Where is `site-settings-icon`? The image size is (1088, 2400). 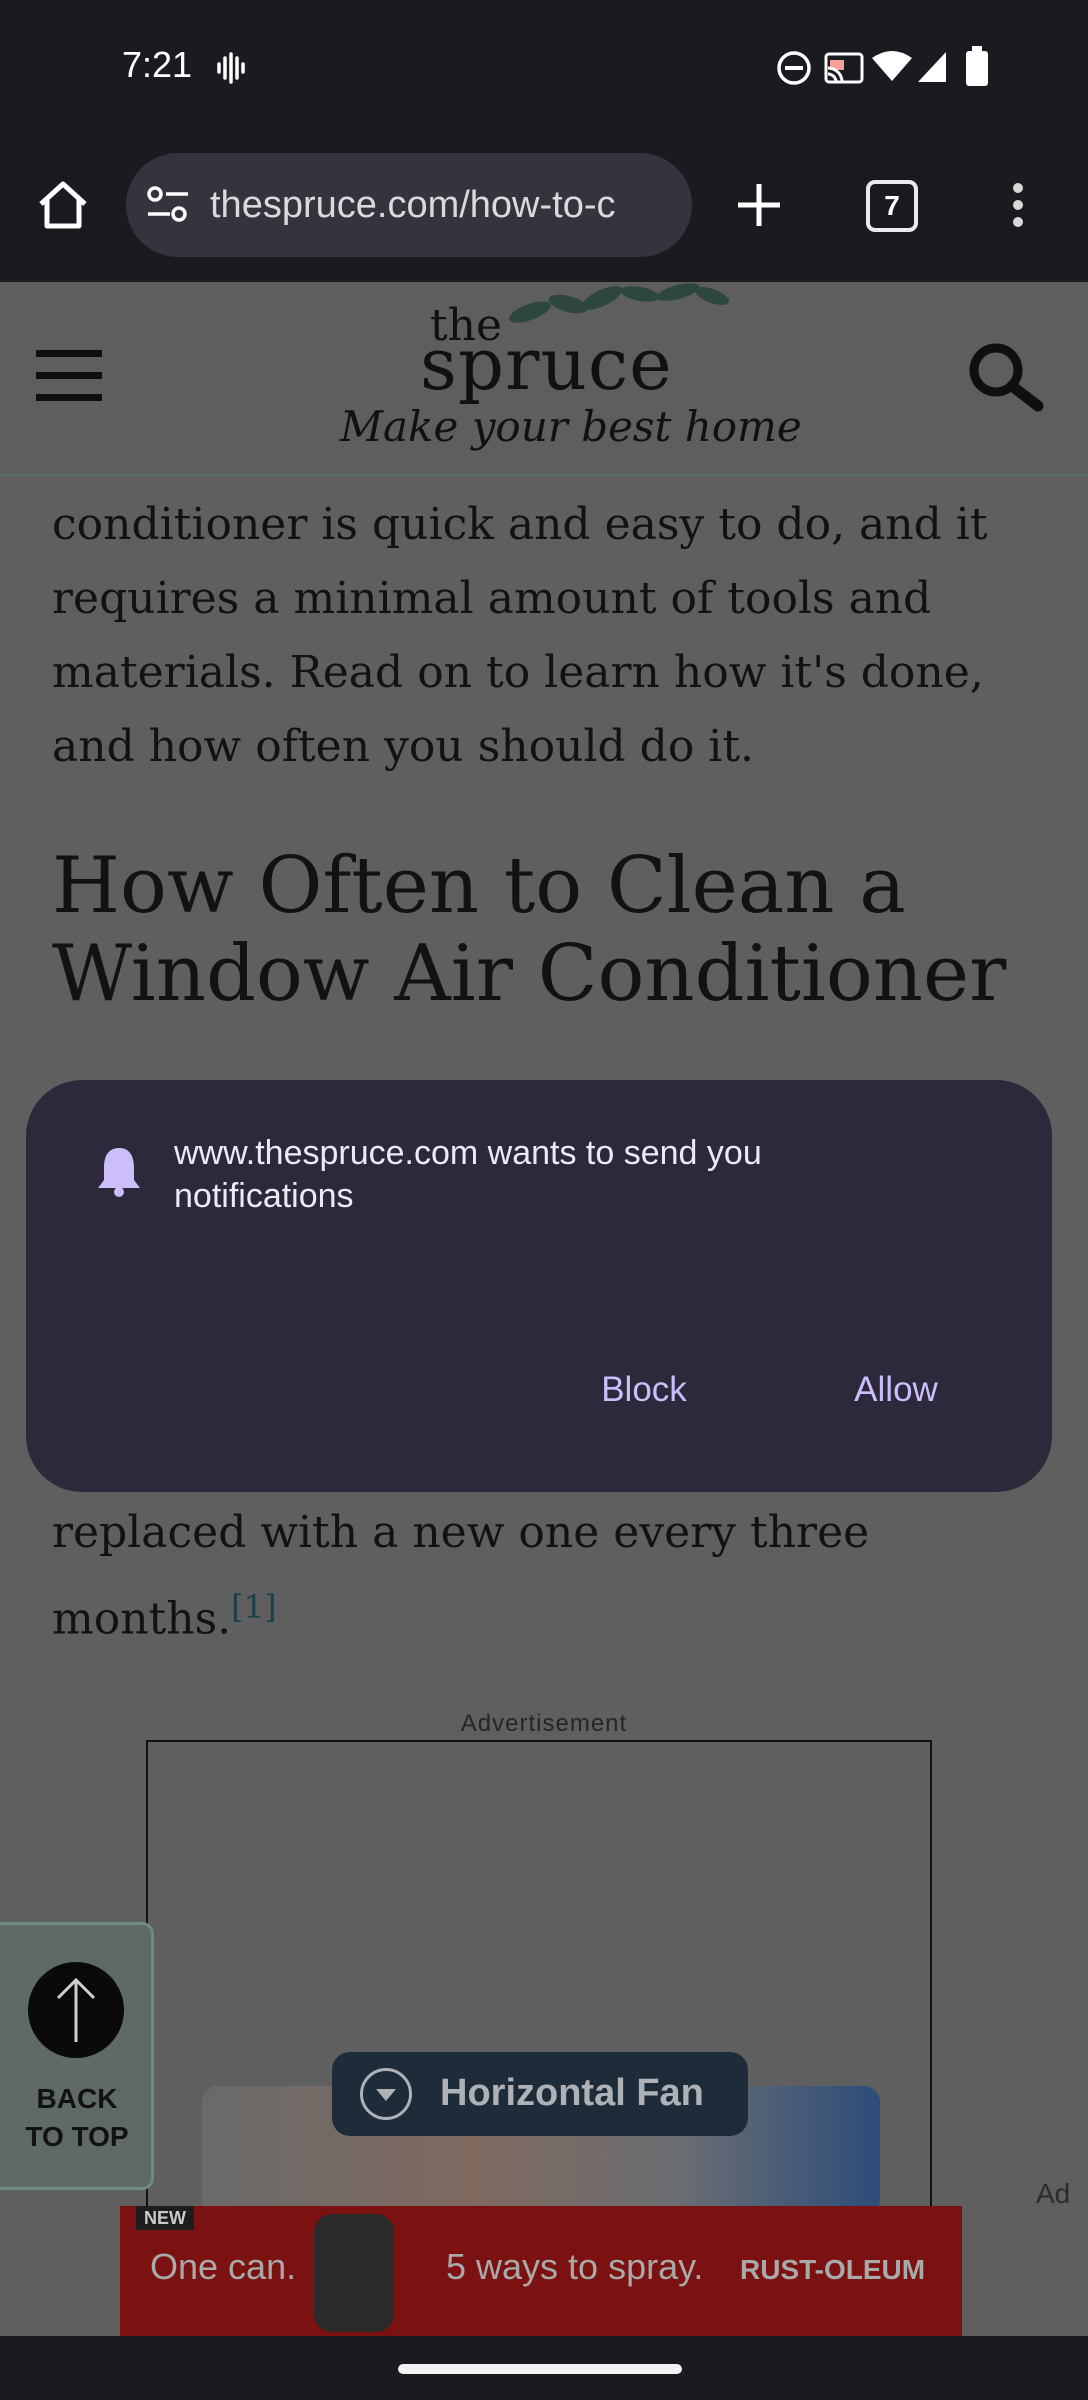
site-settings-icon is located at coordinates (168, 204).